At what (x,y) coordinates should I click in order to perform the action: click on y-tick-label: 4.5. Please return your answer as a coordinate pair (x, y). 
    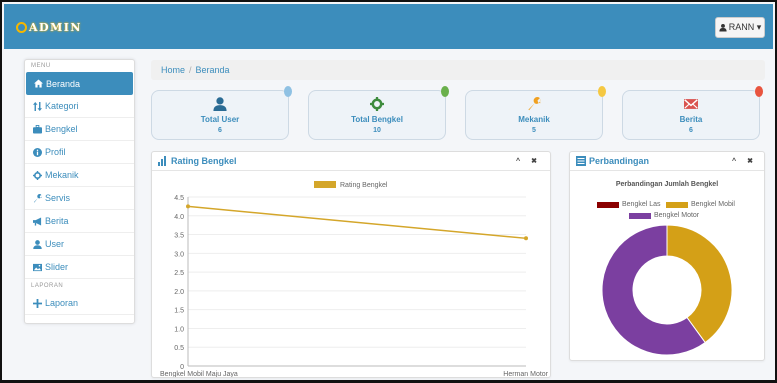
    Looking at the image, I should click on (179, 198).